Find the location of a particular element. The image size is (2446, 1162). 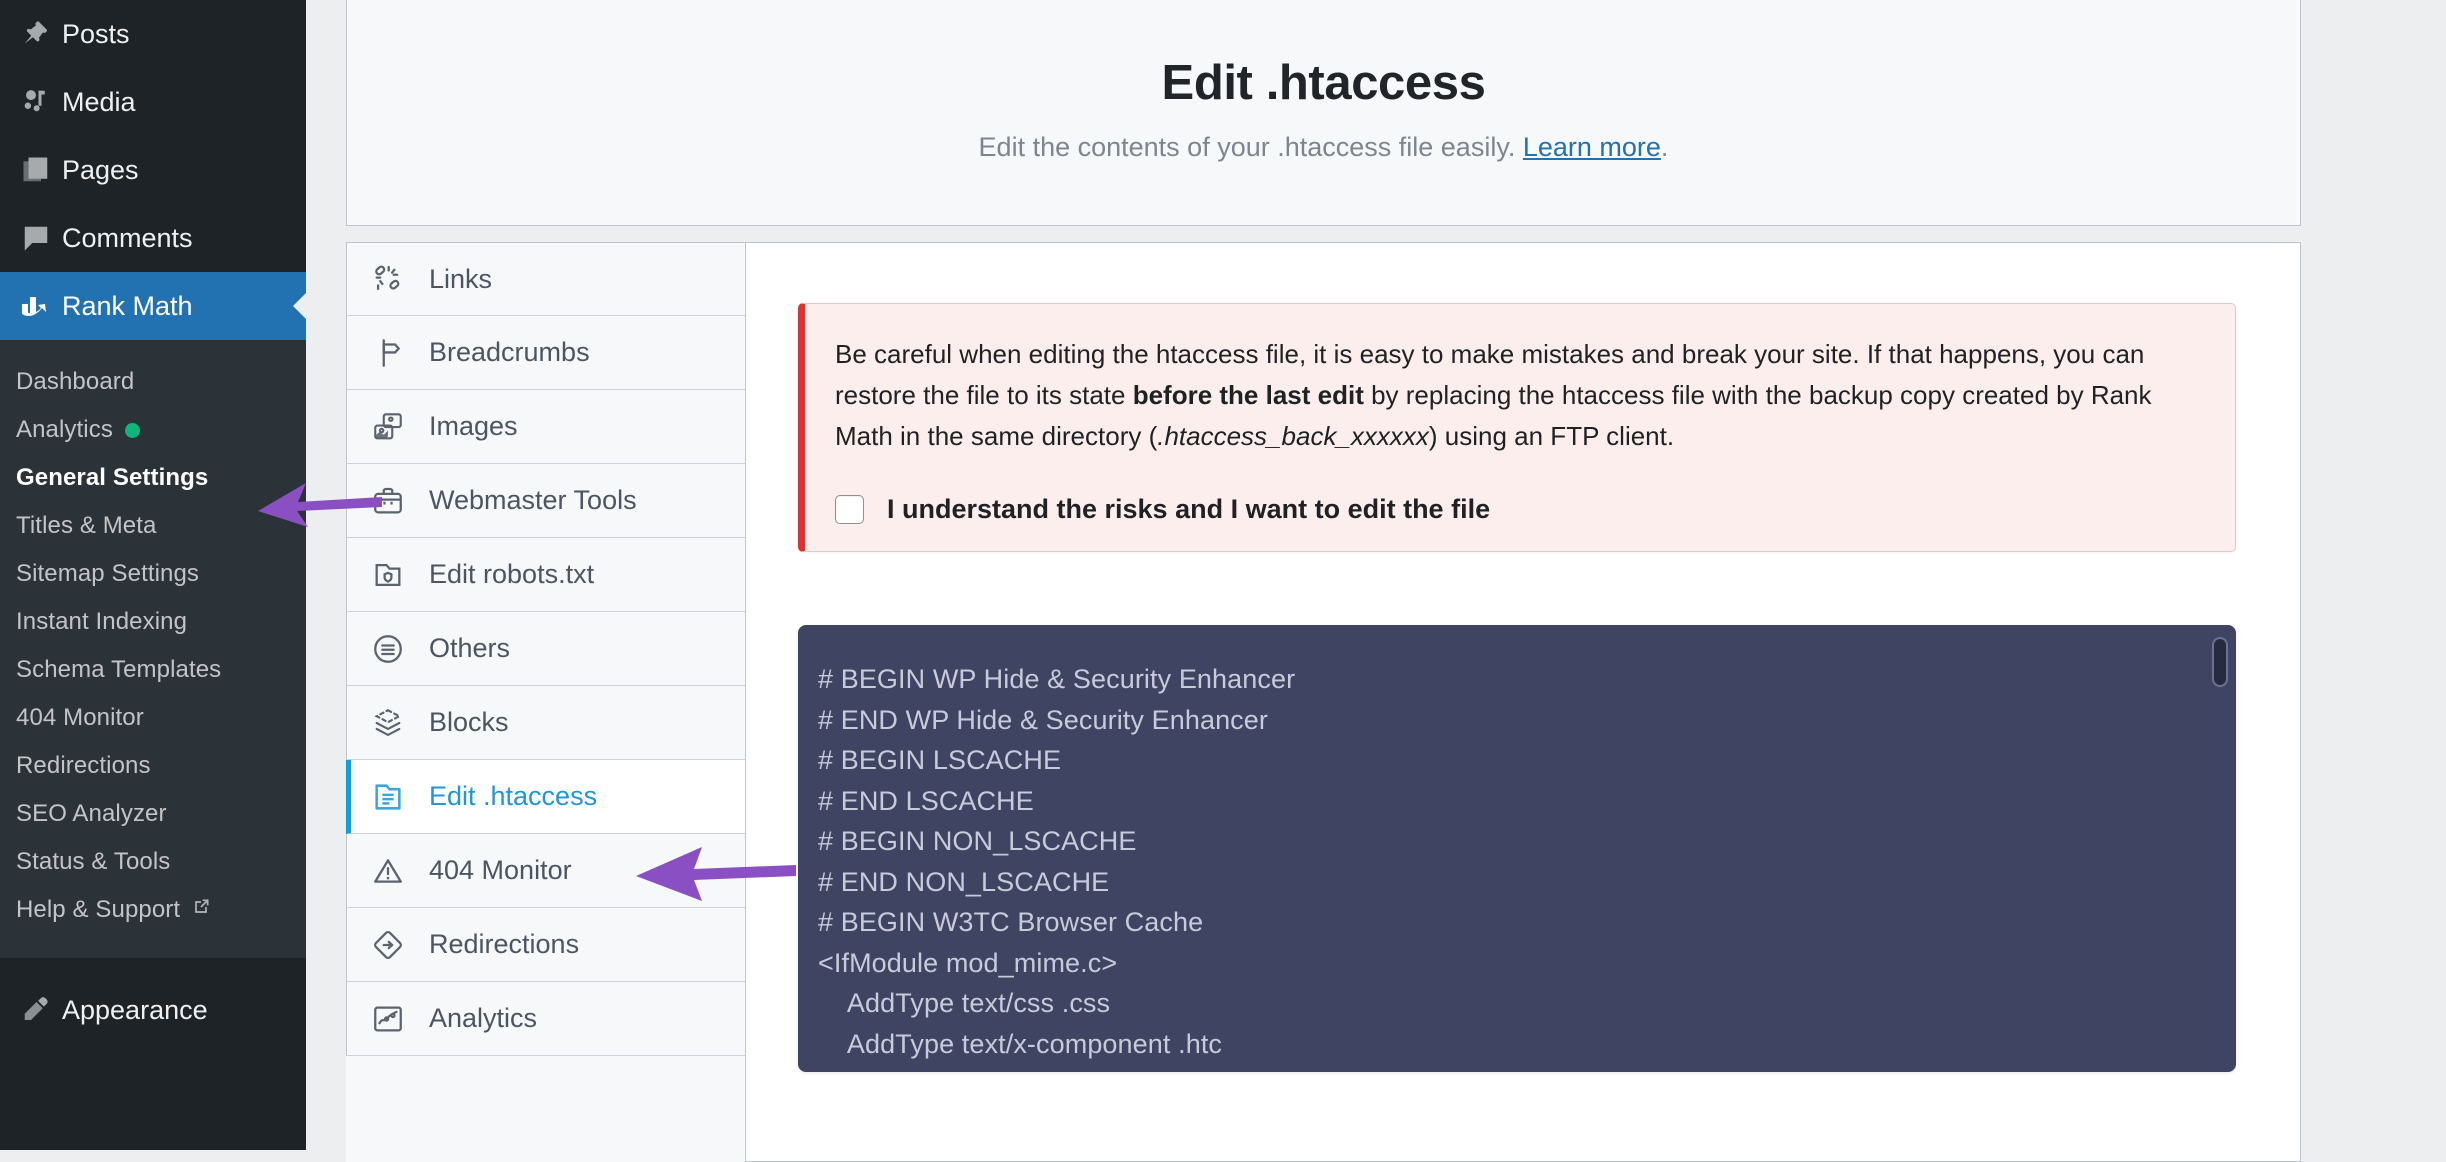

page-title: Edit .htaccess is located at coordinates (1323, 82).